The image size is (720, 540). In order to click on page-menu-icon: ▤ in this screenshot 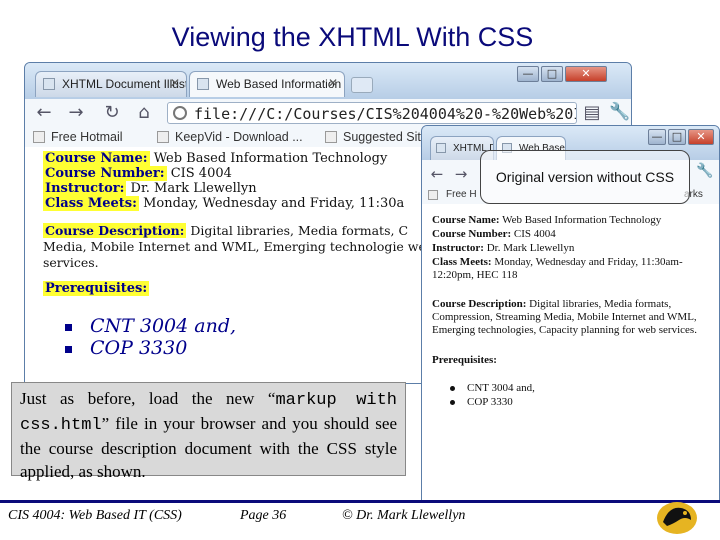, I will do `click(592, 113)`.